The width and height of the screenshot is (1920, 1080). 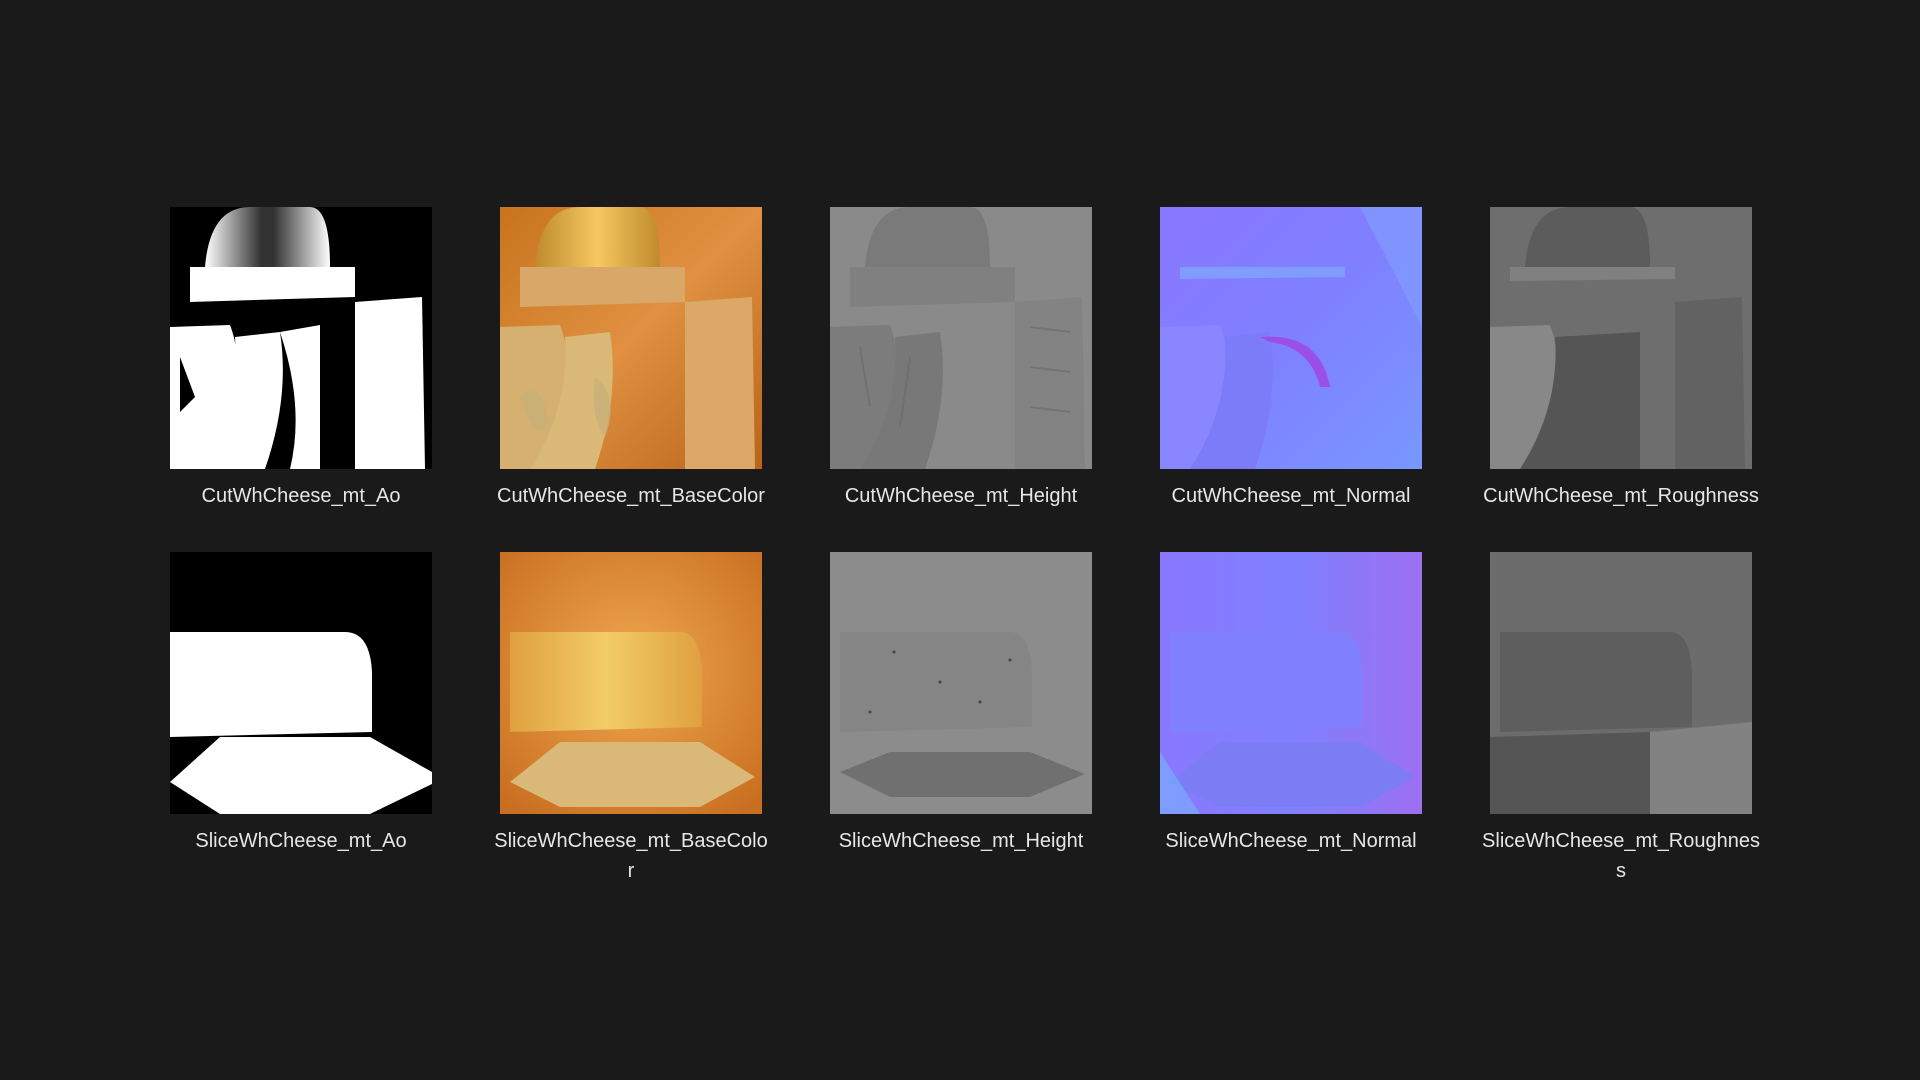 I want to click on file-tile-cut-basecolor: CutWhCheese_mt_BaseColor, so click(x=631, y=359).